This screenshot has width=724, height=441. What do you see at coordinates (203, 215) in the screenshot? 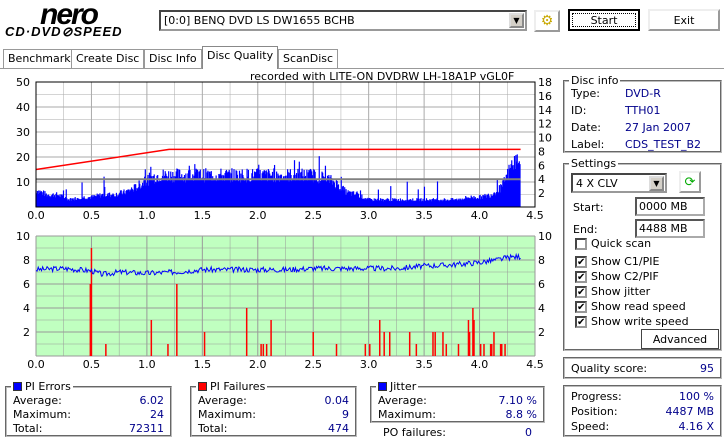
I see `x-tick-label: 1.5` at bounding box center [203, 215].